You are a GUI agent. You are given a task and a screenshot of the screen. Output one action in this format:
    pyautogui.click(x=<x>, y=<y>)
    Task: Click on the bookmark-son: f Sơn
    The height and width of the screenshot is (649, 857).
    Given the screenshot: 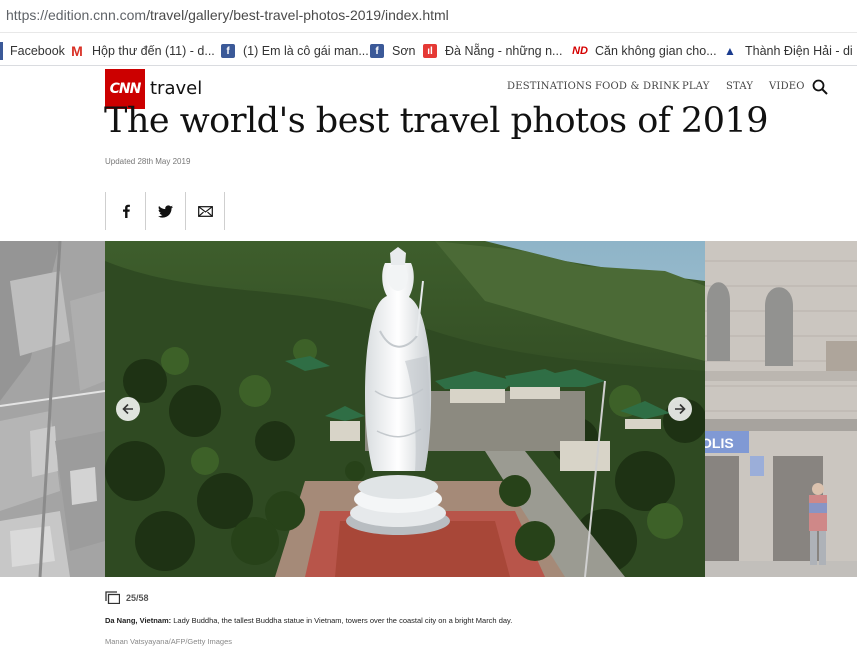 What is the action you would take?
    pyautogui.click(x=393, y=51)
    